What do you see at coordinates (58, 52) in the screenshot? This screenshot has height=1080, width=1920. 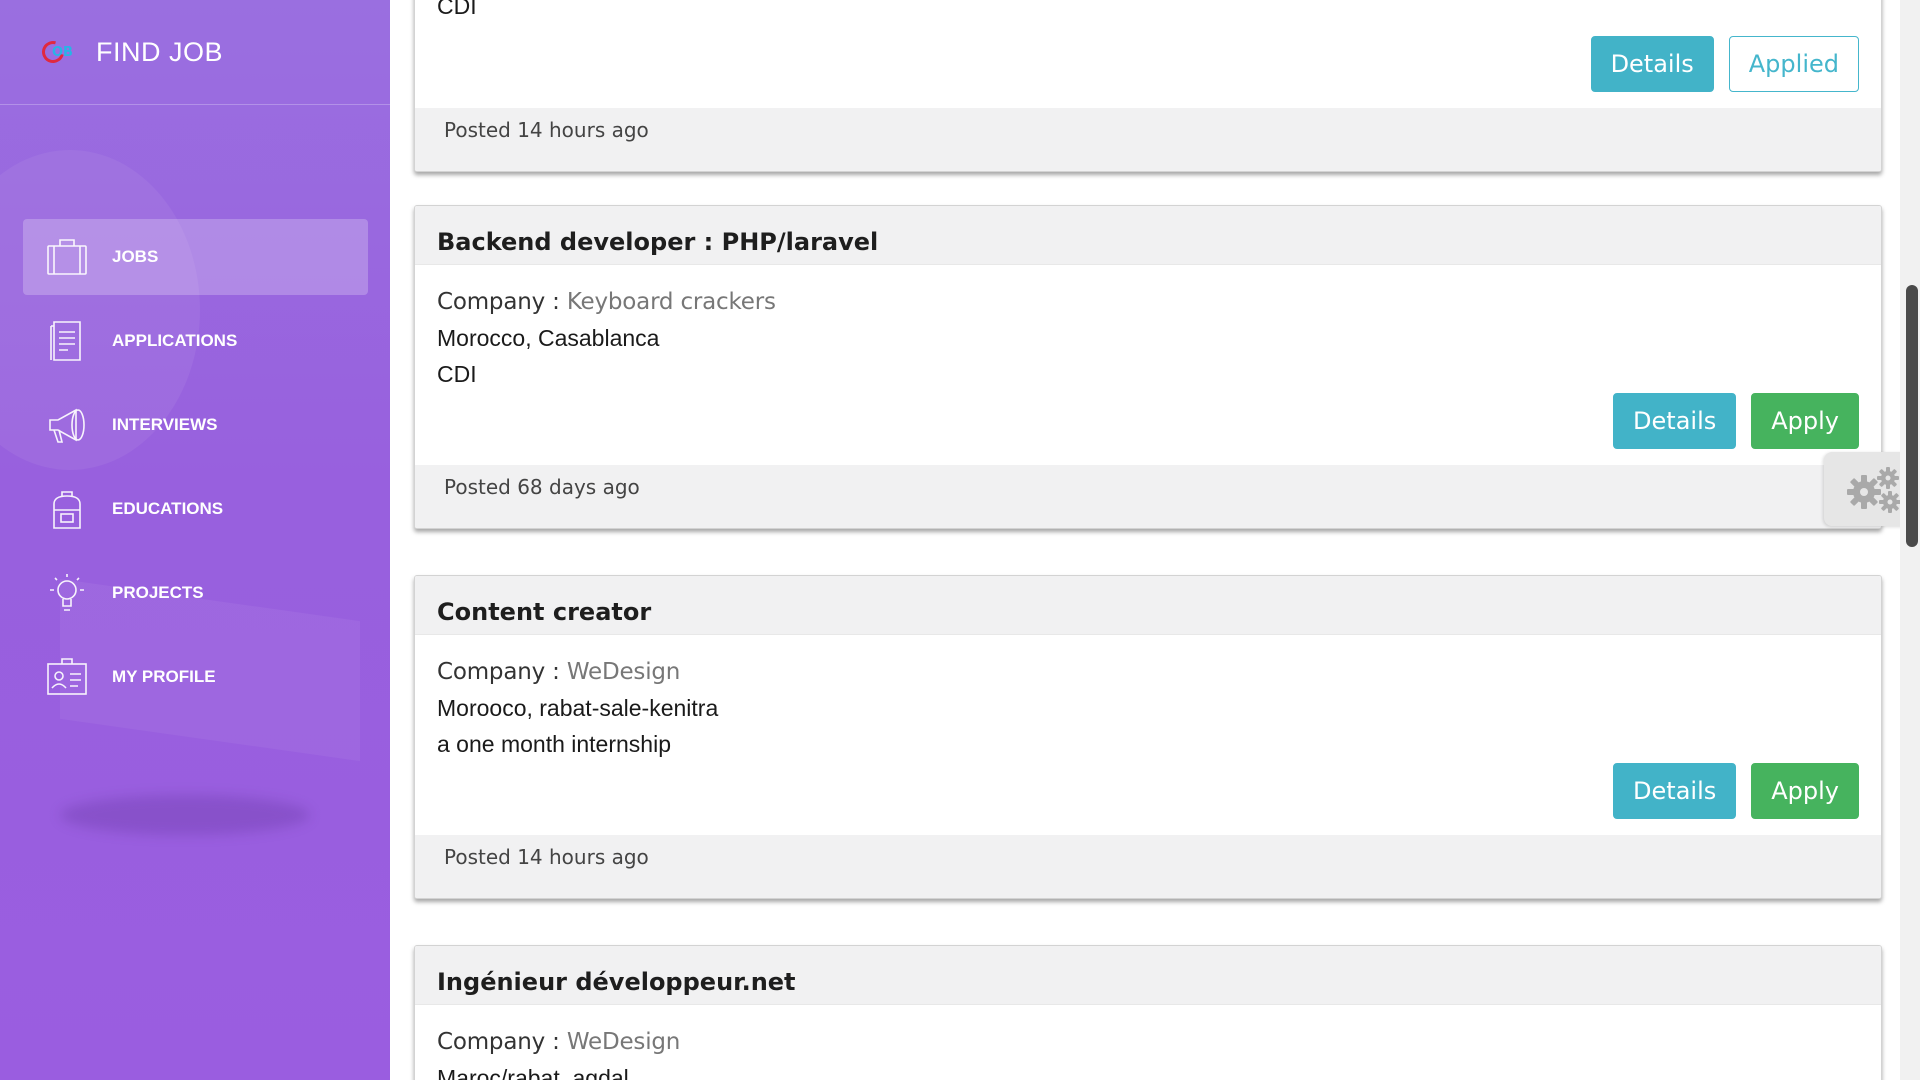 I see `logo-icon: OB` at bounding box center [58, 52].